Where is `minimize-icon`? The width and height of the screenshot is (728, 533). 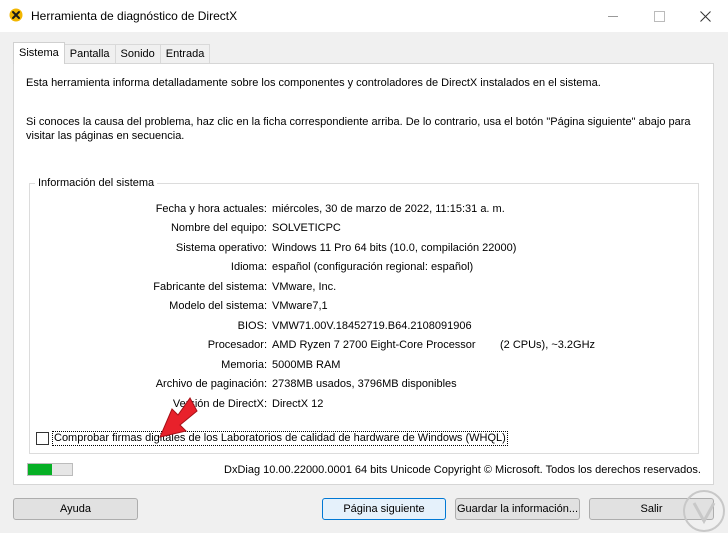 minimize-icon is located at coordinates (613, 16).